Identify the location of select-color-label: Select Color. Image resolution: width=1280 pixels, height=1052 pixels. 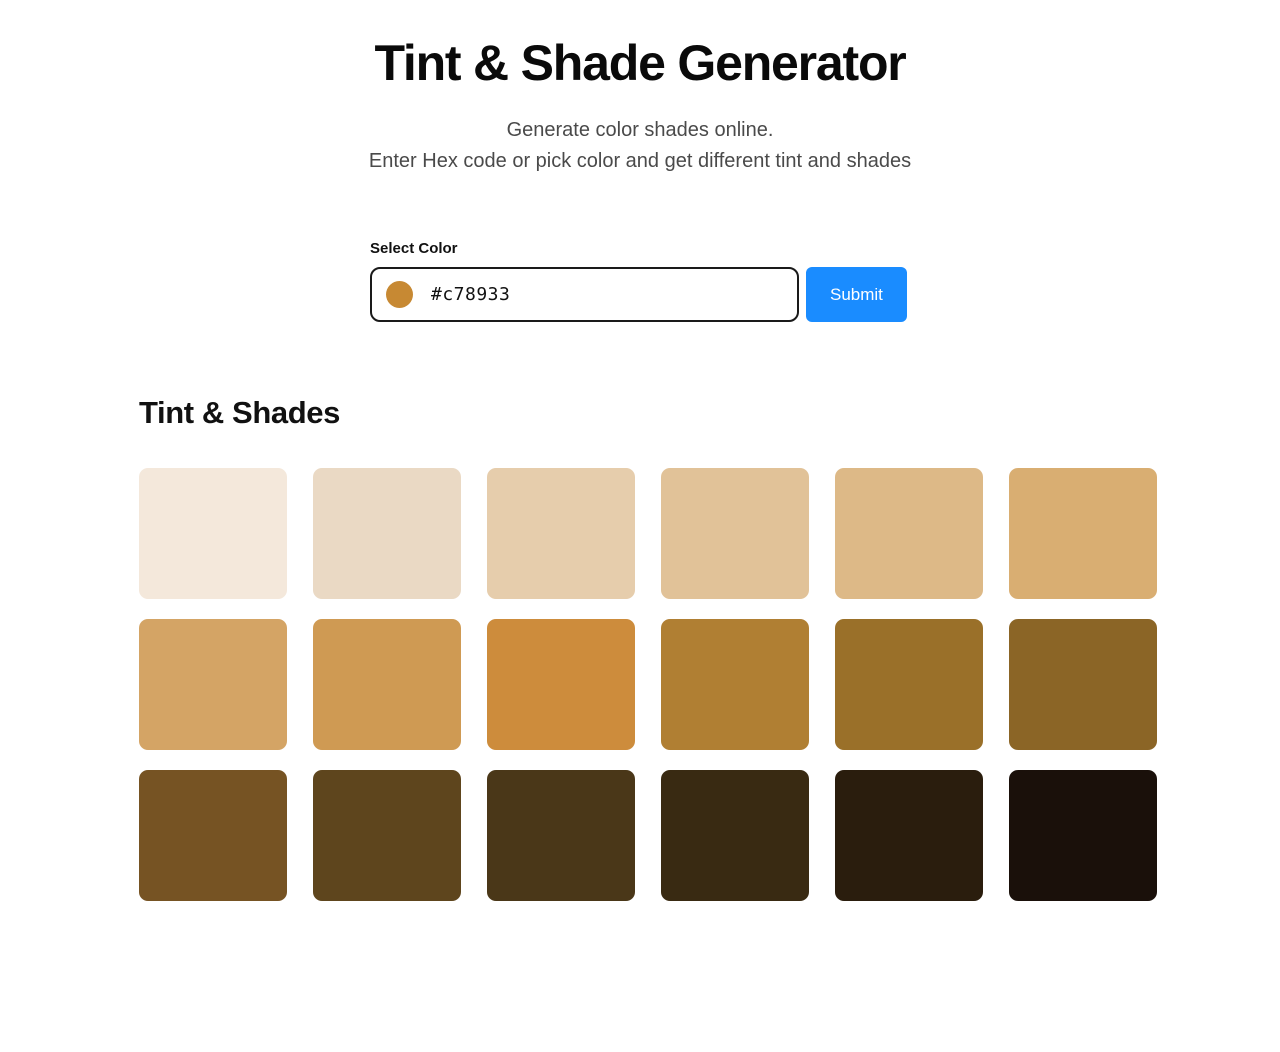
(414, 248).